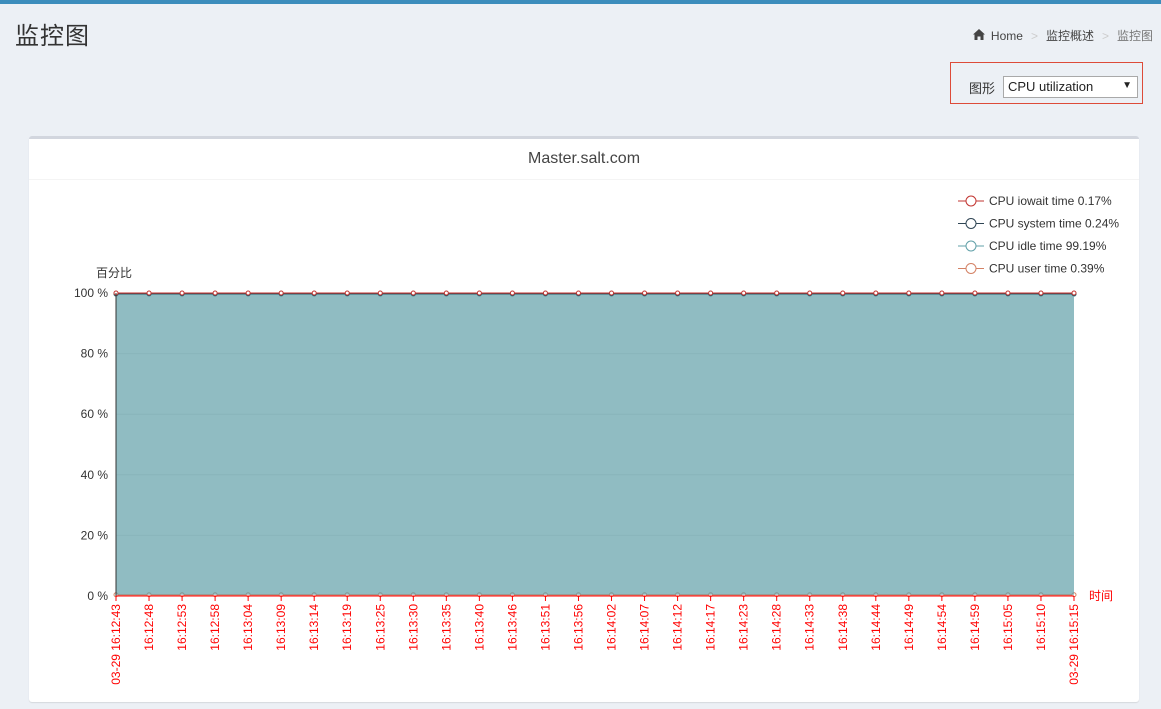  What do you see at coordinates (95, 414) in the screenshot?
I see `y-tick-label: 60 %` at bounding box center [95, 414].